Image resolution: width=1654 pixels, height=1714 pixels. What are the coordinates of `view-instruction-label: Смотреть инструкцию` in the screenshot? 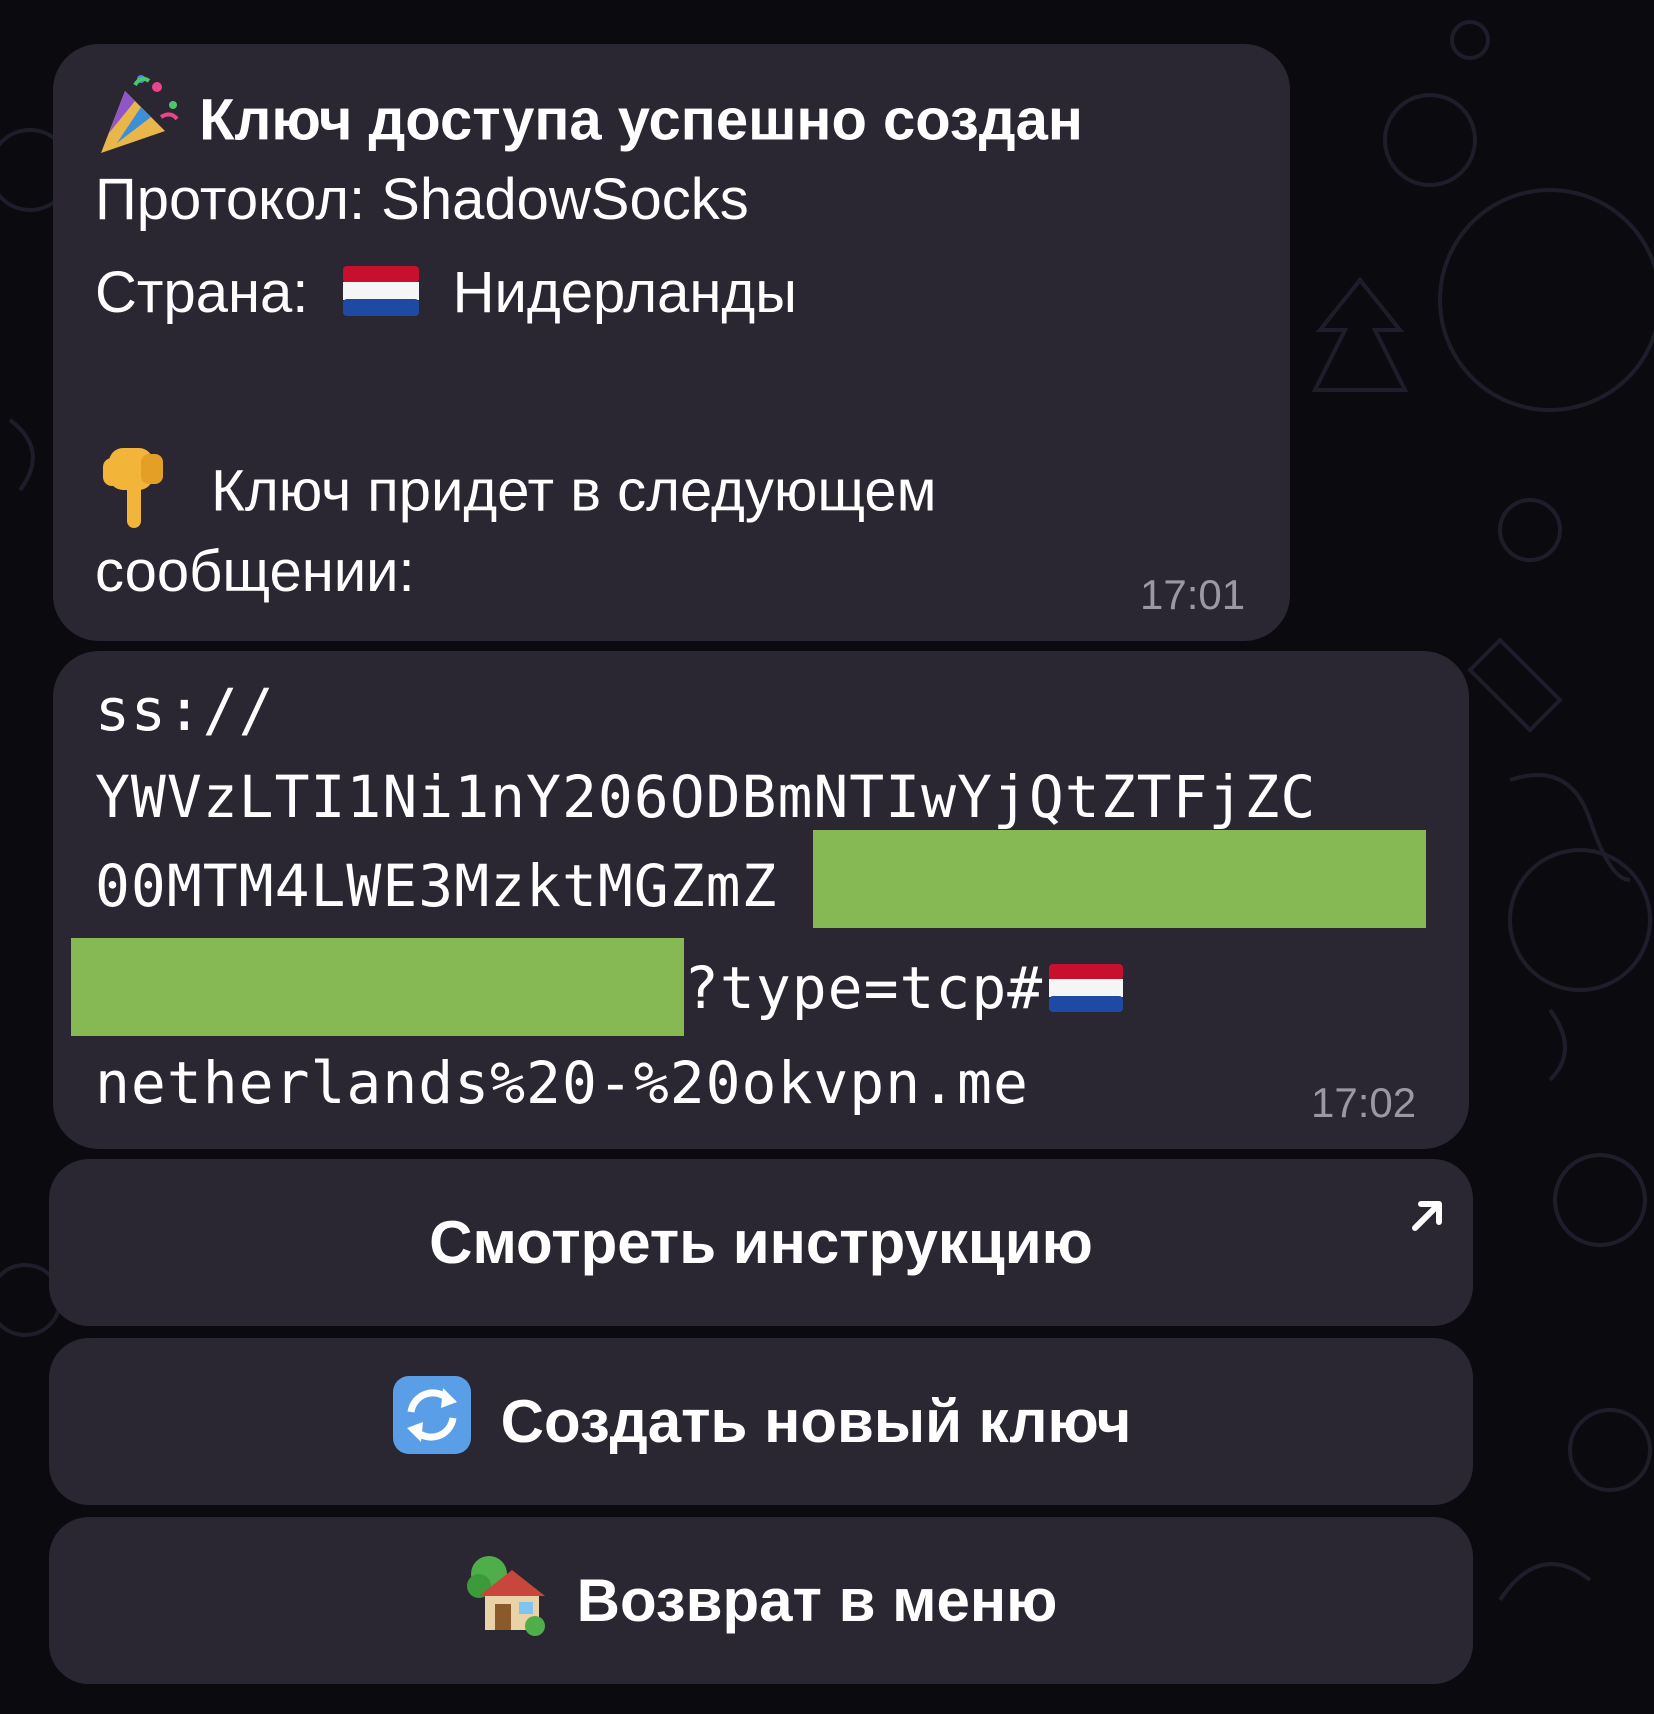 It's located at (761, 1242).